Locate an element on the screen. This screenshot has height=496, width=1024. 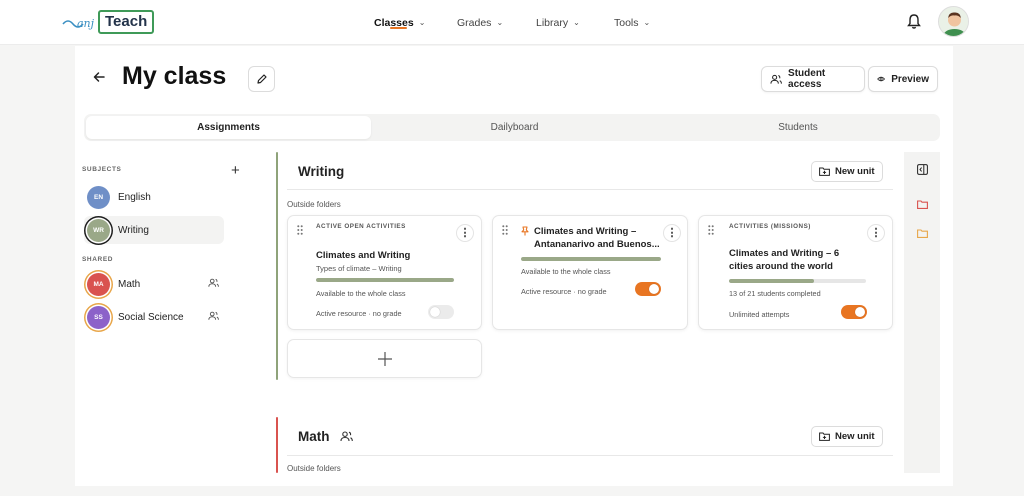
eye-icon is located at coordinates (881, 79).